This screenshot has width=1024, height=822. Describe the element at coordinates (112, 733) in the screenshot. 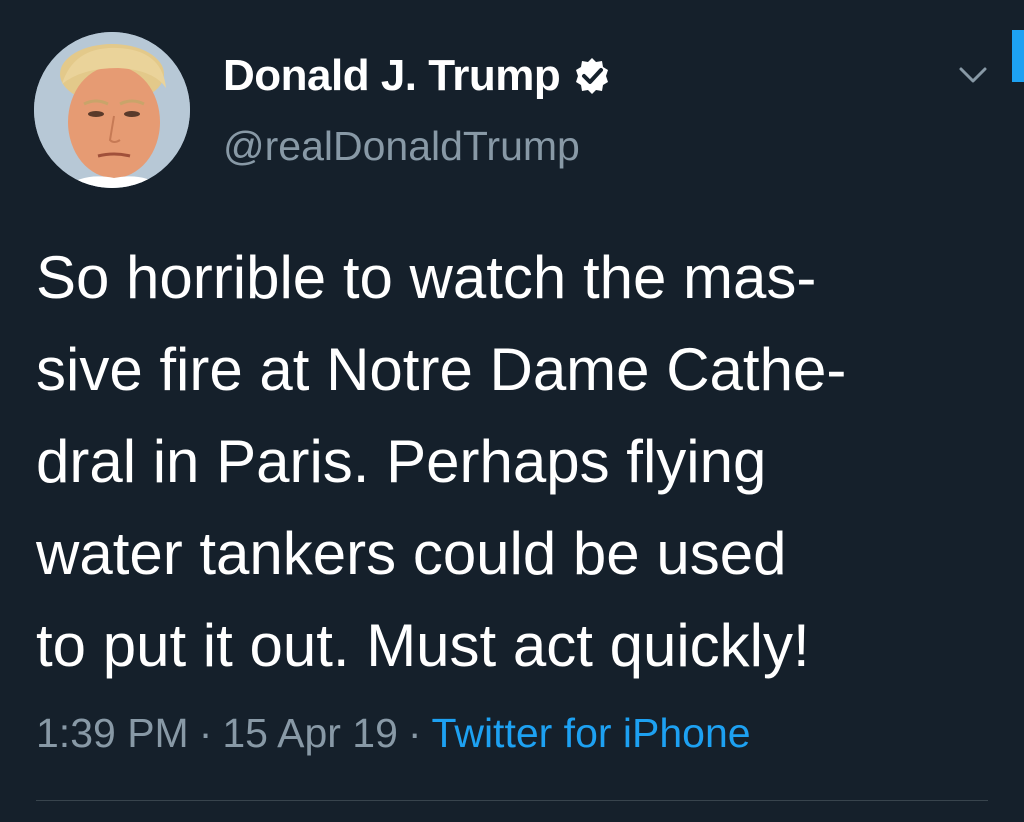

I see `tweet-time: 1:39 PM` at that location.